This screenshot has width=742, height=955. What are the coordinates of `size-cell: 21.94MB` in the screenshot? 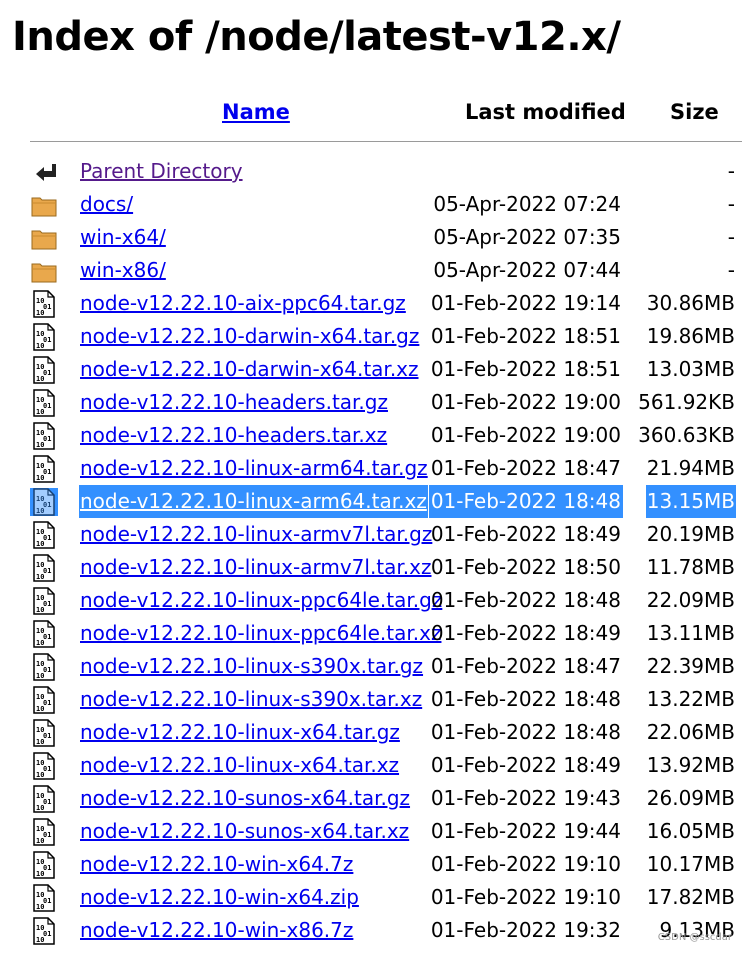 It's located at (690, 468).